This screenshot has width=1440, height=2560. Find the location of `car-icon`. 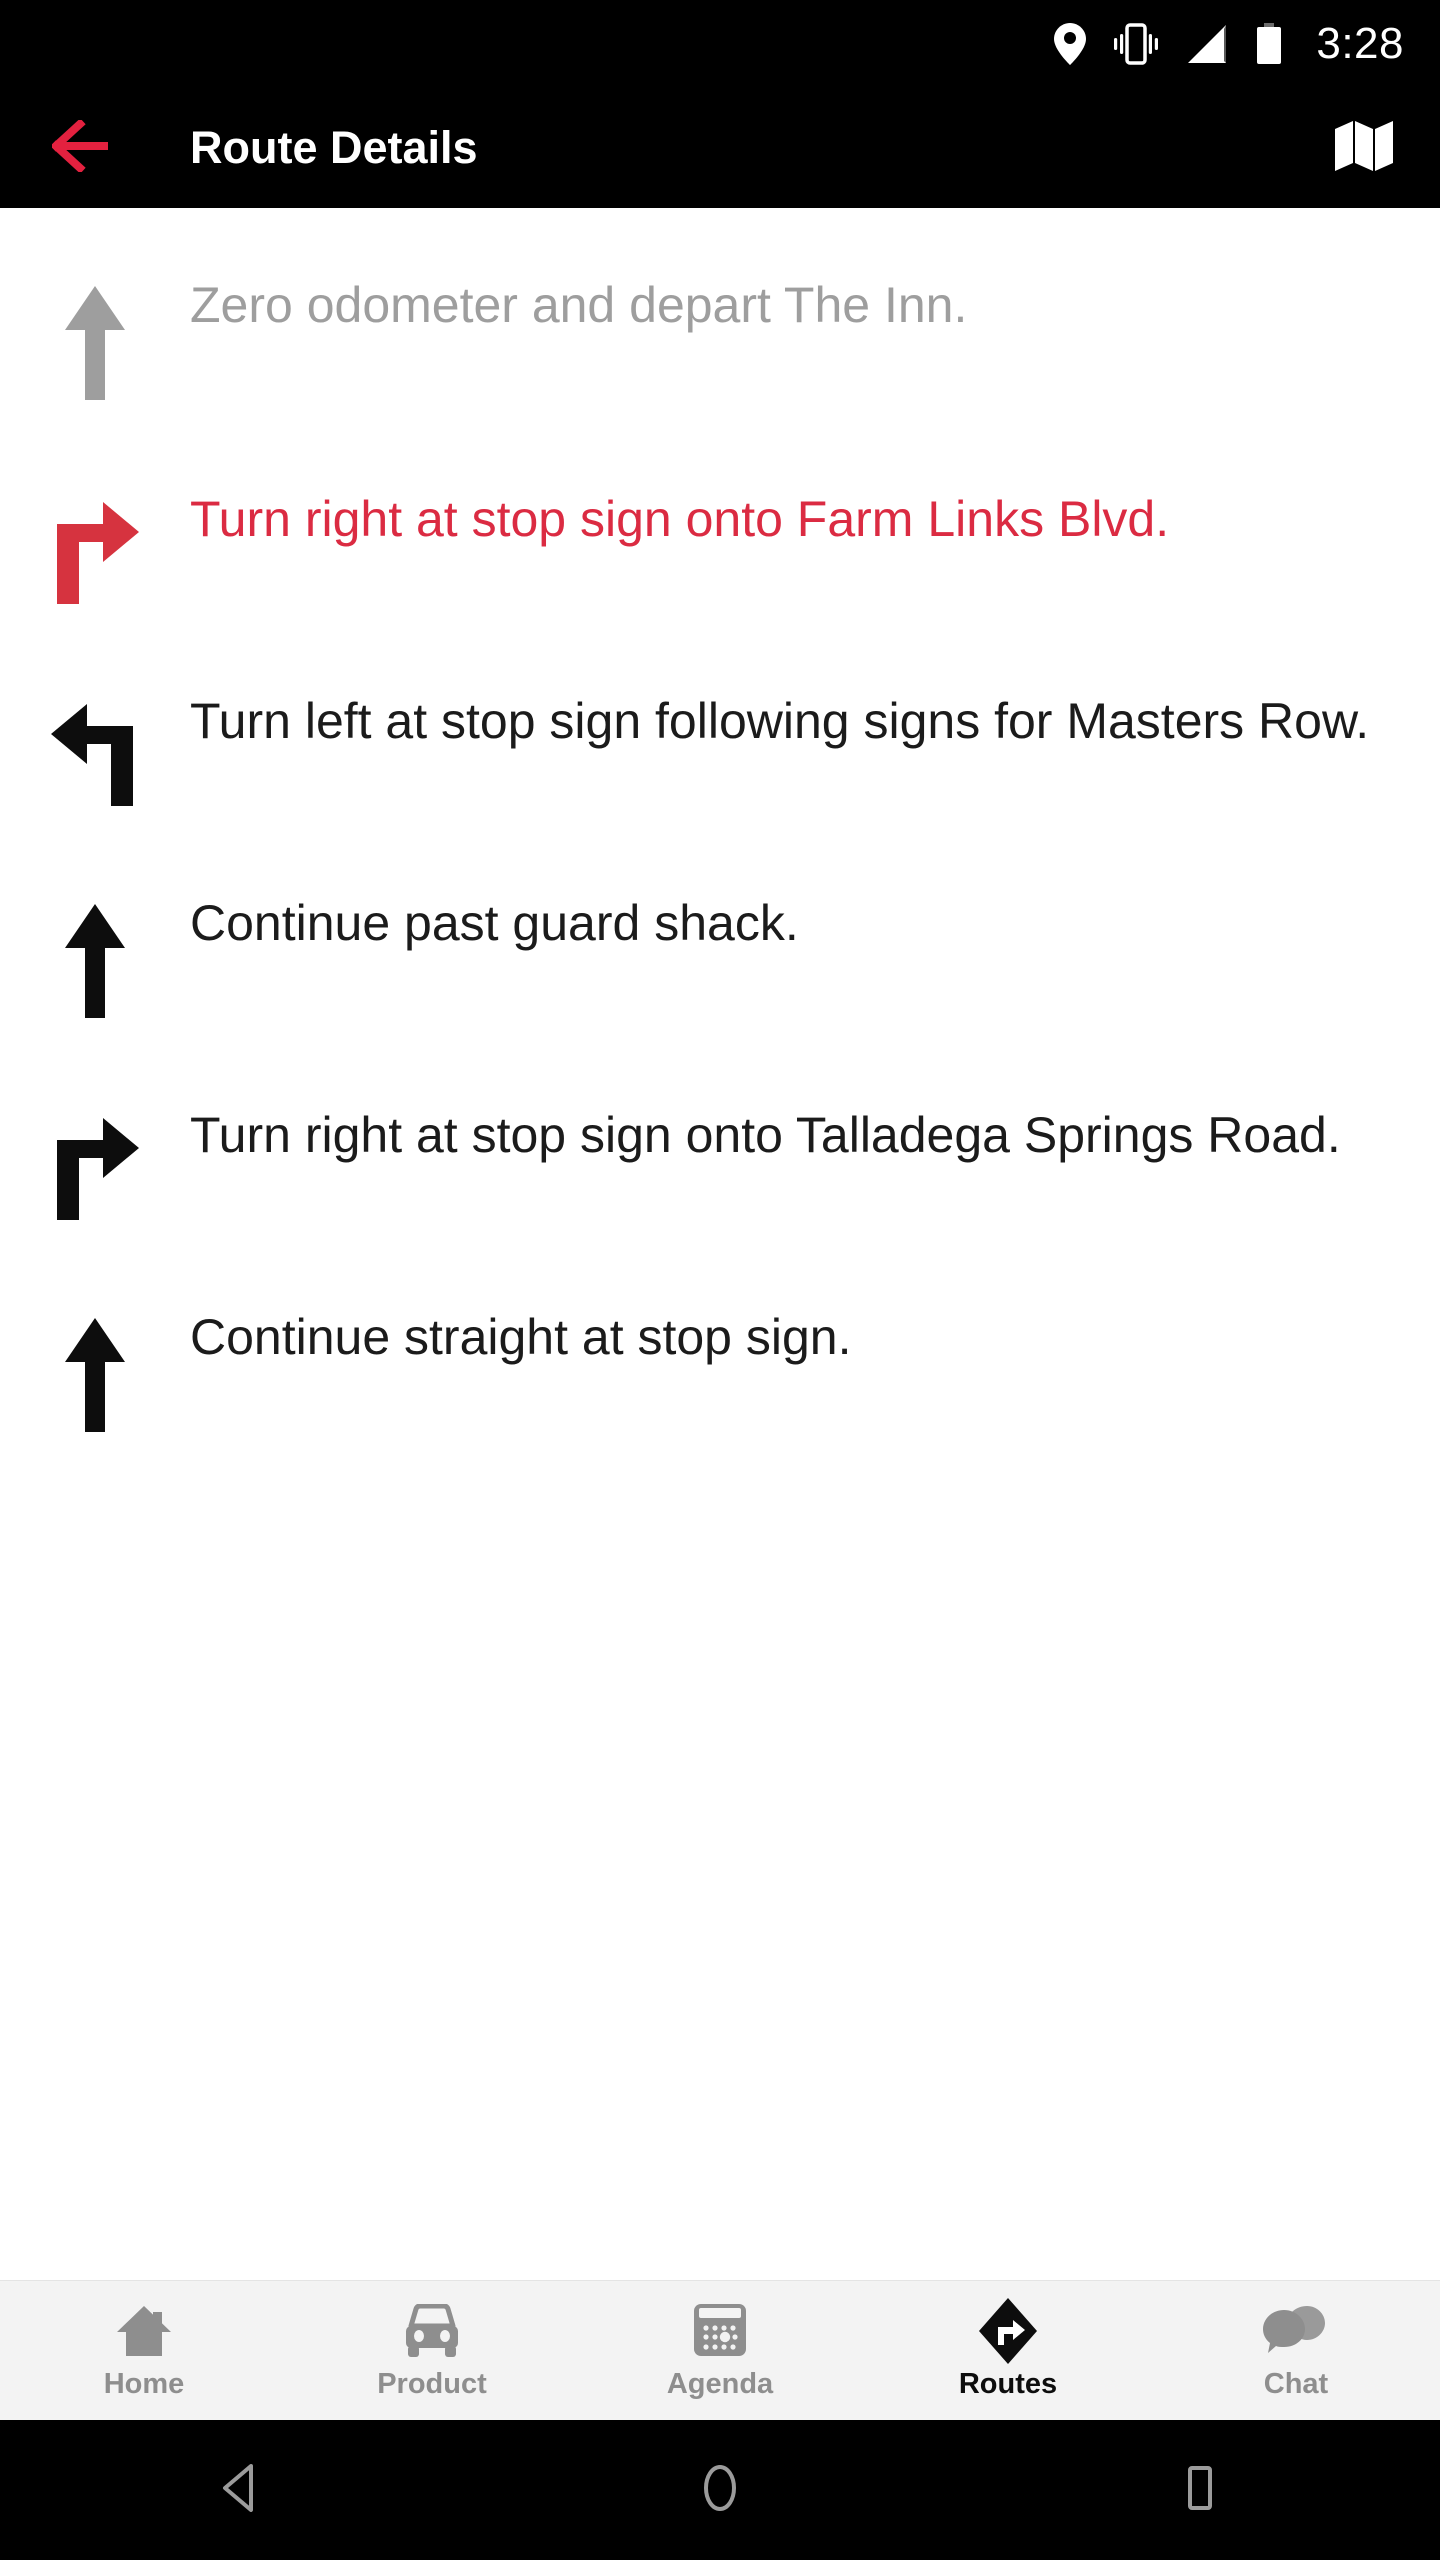

car-icon is located at coordinates (432, 2331).